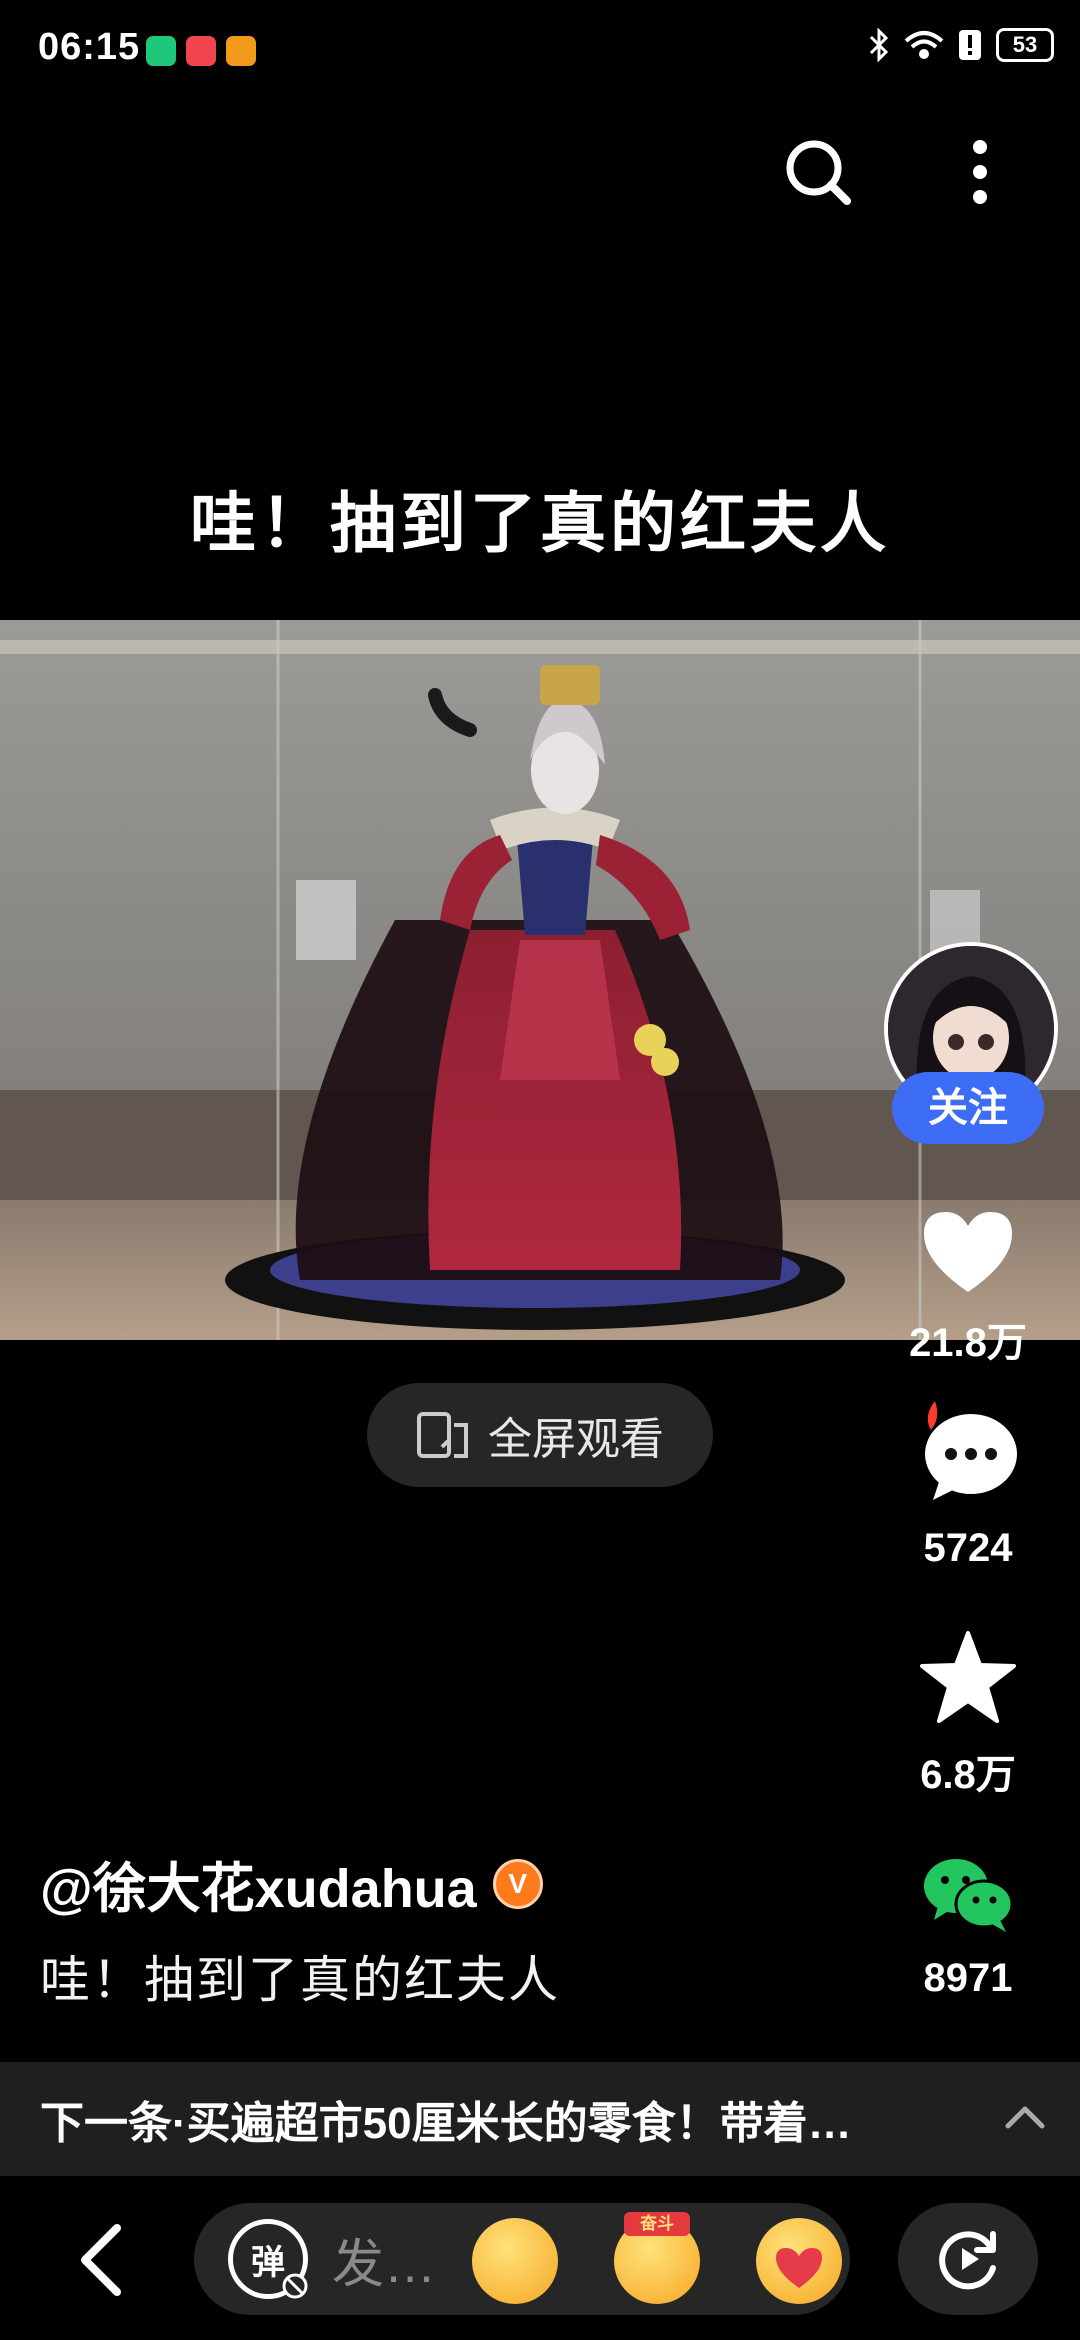  I want to click on status-time: 06:15, so click(89, 47).